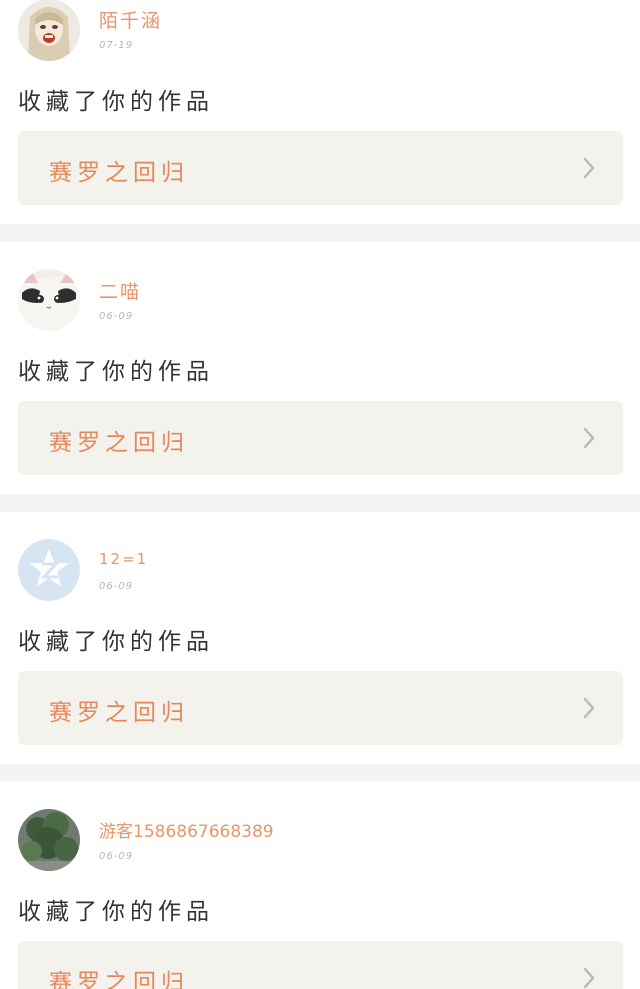 The width and height of the screenshot is (640, 989). I want to click on username: 陌千涵, so click(130, 19).